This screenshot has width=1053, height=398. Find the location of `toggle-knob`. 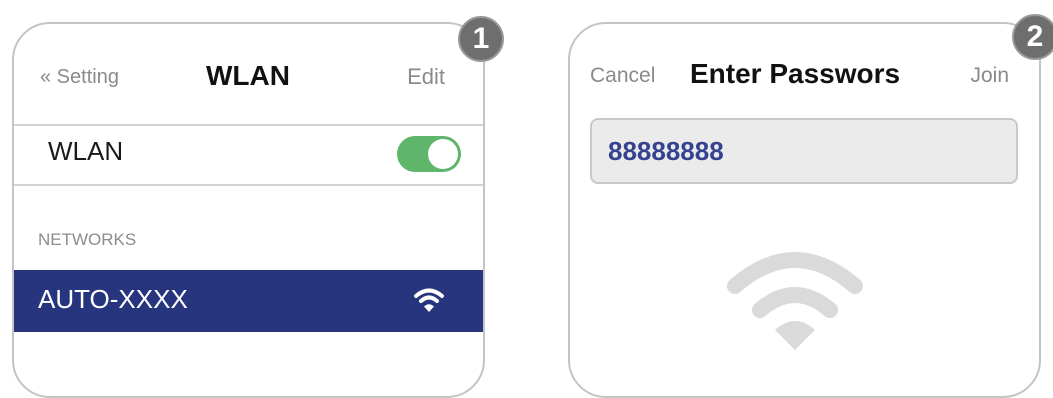

toggle-knob is located at coordinates (443, 154).